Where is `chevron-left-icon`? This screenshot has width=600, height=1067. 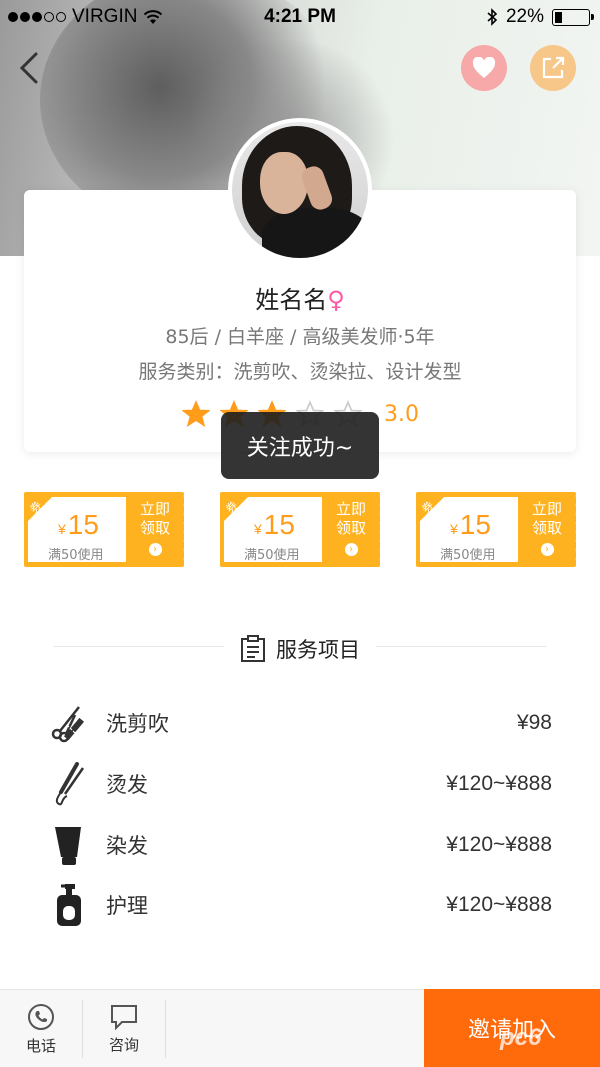
chevron-left-icon is located at coordinates (28, 68).